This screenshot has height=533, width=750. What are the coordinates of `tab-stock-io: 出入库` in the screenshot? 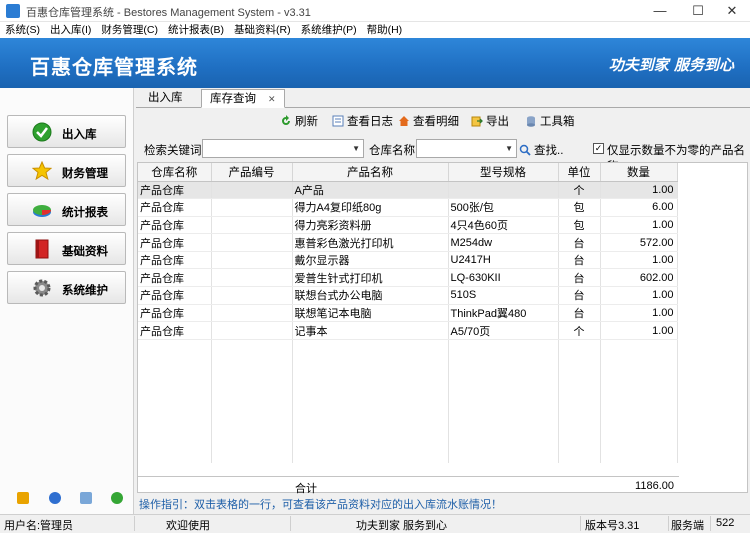 It's located at (165, 98).